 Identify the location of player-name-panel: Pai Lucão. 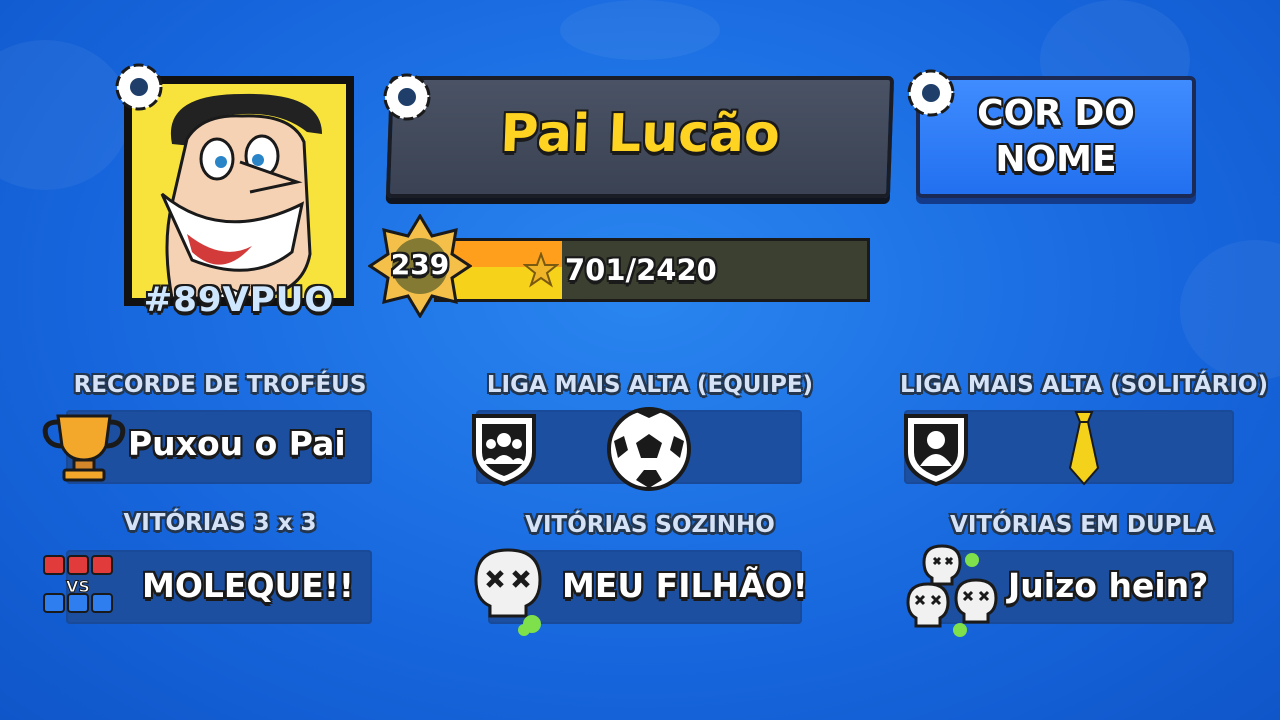
(640, 137).